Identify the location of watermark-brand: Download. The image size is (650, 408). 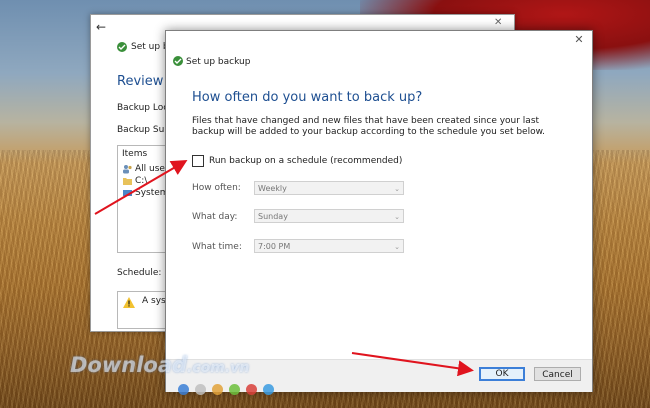
(129, 365).